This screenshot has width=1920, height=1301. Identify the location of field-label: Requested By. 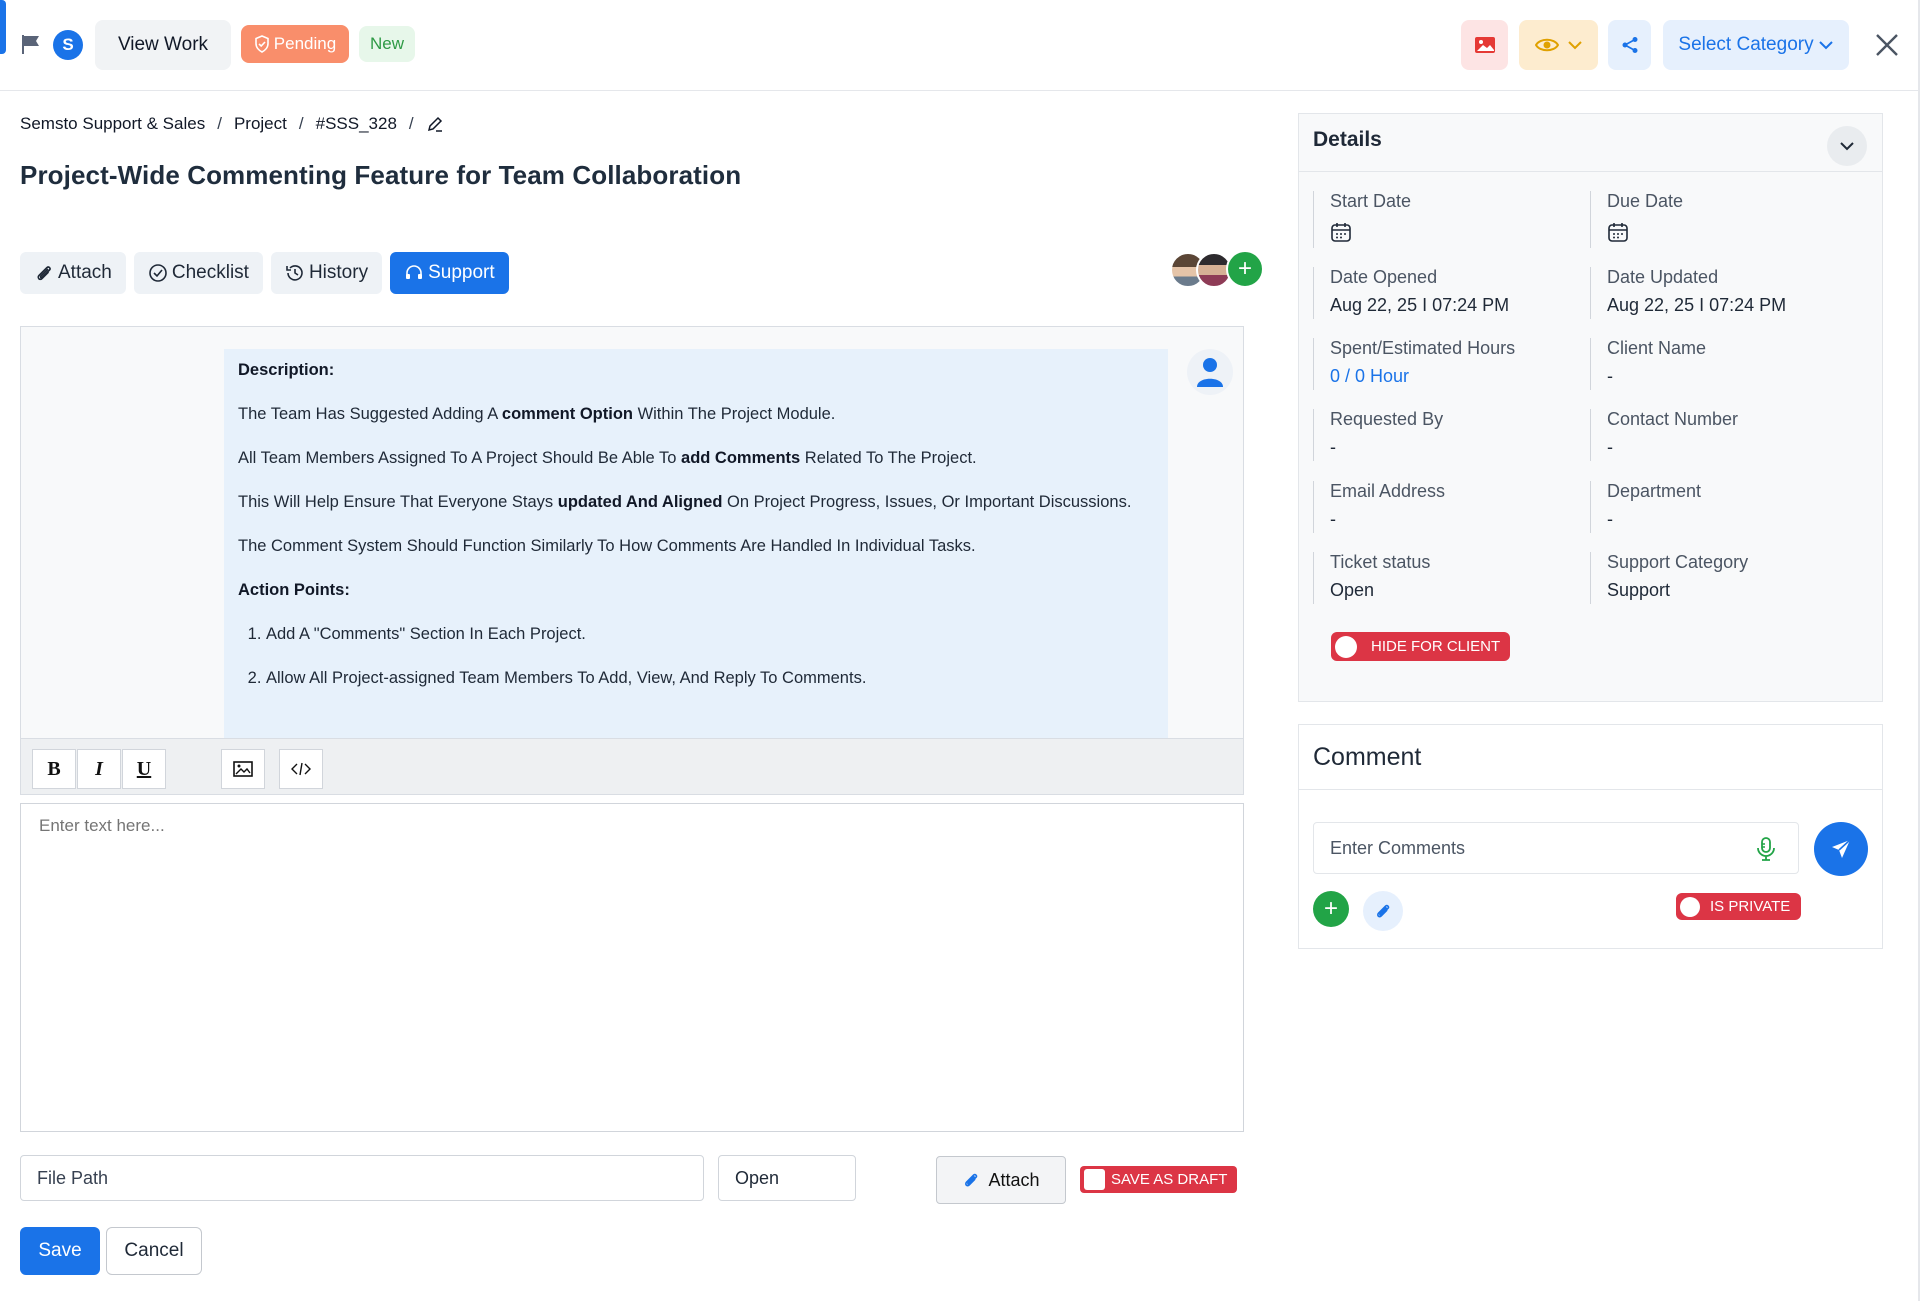
(1387, 419).